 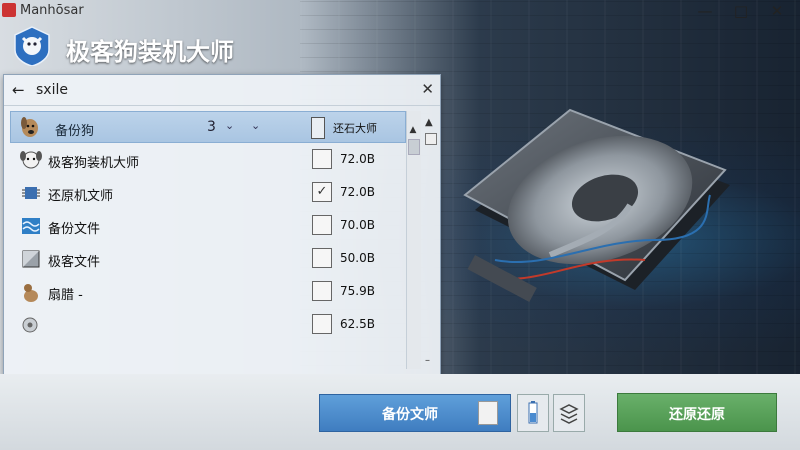 I want to click on minimize-button: —, so click(x=705, y=11).